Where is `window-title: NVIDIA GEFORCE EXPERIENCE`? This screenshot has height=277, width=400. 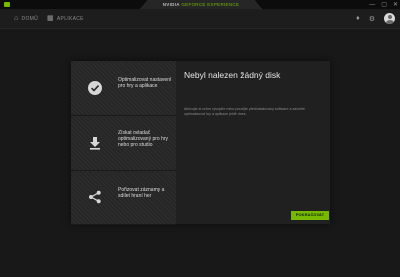
window-title: NVIDIA GEFORCE EXPERIENCE is located at coordinates (201, 4).